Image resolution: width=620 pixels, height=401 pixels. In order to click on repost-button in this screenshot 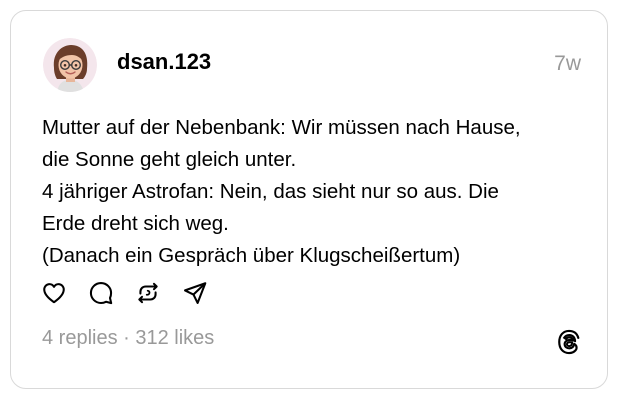, I will do `click(148, 293)`.